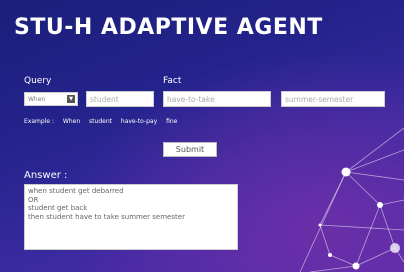 This screenshot has width=404, height=272. Describe the element at coordinates (172, 81) in the screenshot. I see `fact-label: Fact` at that location.